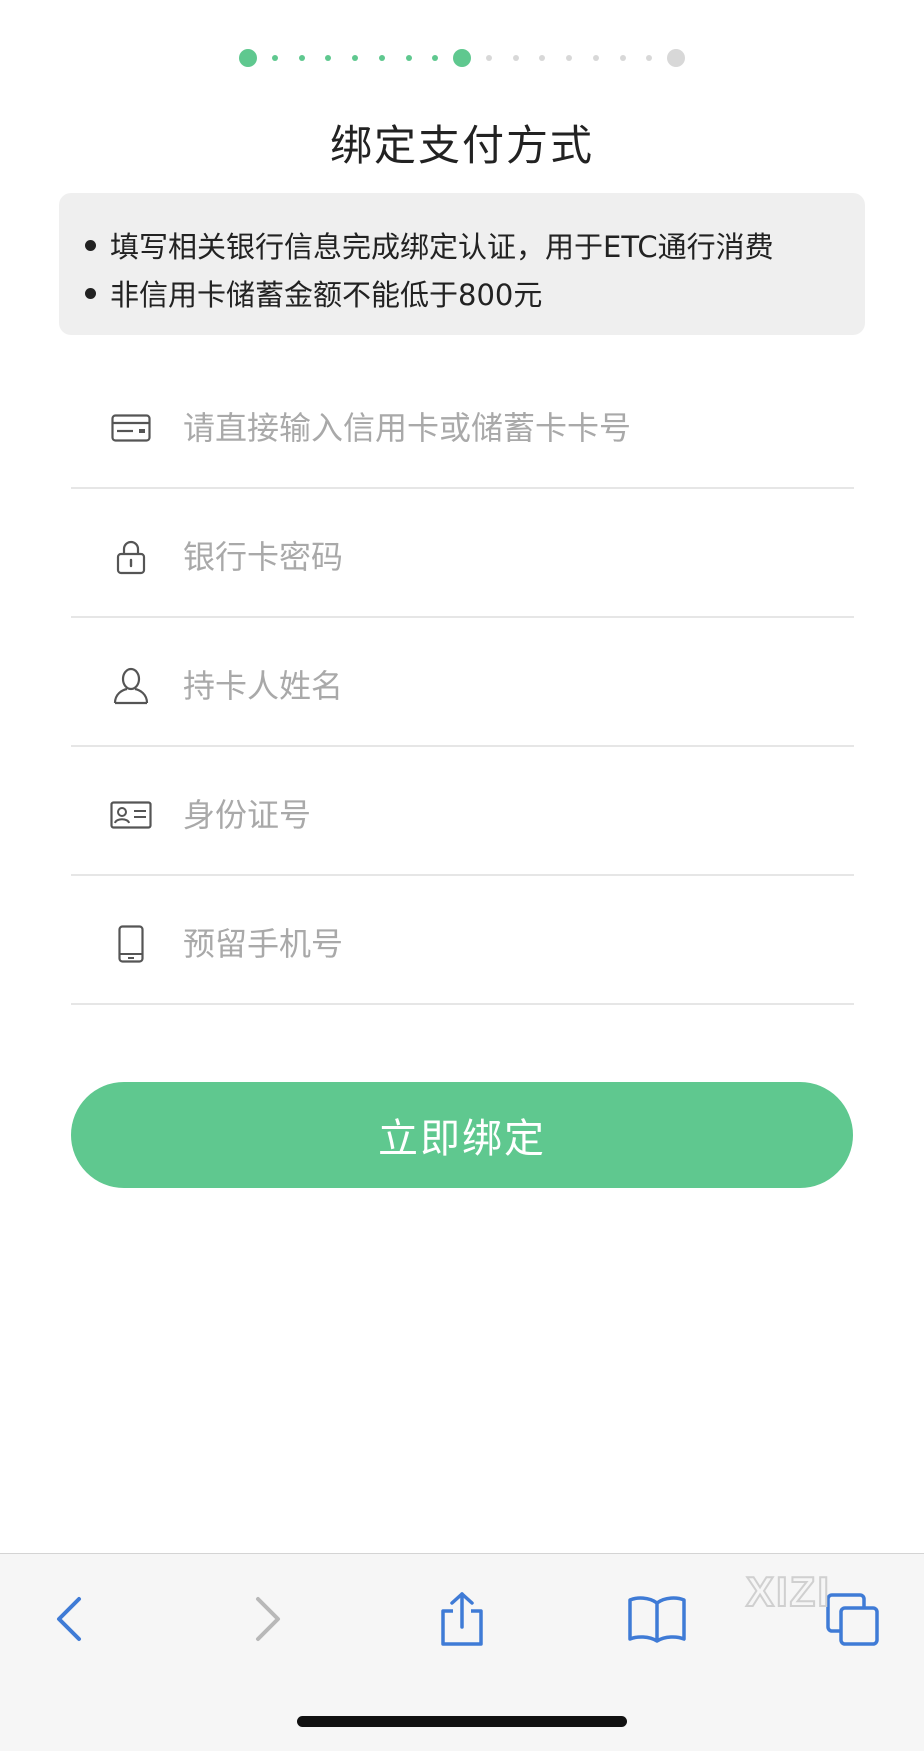 The height and width of the screenshot is (1751, 924). I want to click on back-icon, so click(69, 1619).